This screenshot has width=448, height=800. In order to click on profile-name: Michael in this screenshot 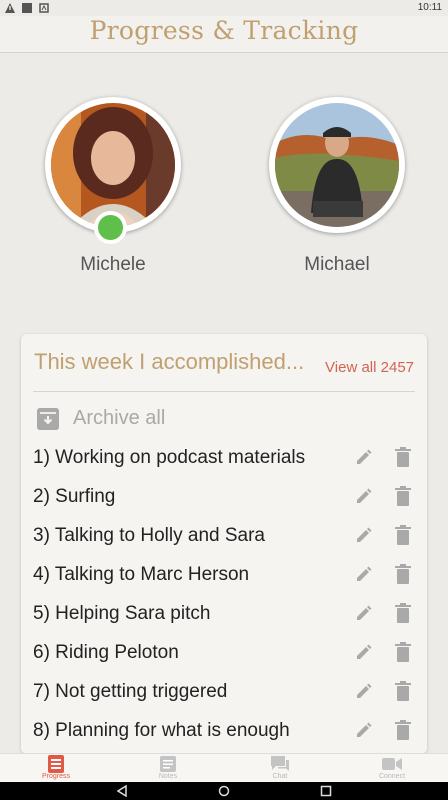, I will do `click(337, 264)`.